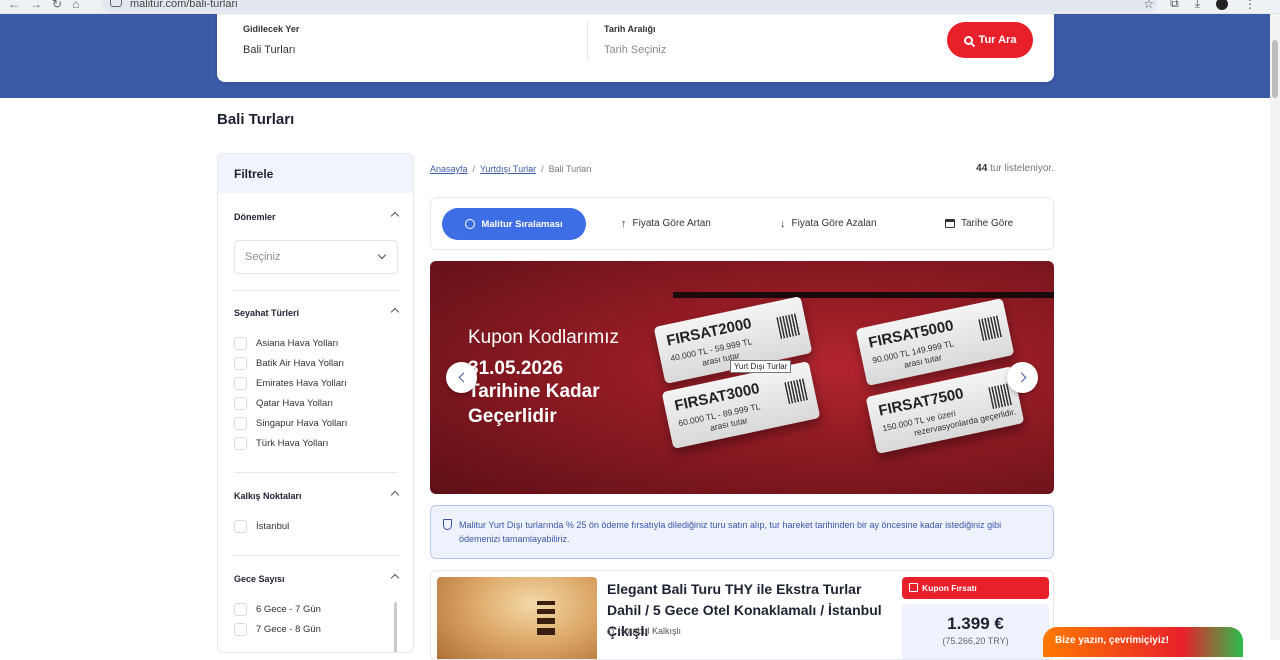 This screenshot has width=1280, height=660. I want to click on browser-actions: ☆ ⧉ ⤓ ⋮, so click(1199, 5).